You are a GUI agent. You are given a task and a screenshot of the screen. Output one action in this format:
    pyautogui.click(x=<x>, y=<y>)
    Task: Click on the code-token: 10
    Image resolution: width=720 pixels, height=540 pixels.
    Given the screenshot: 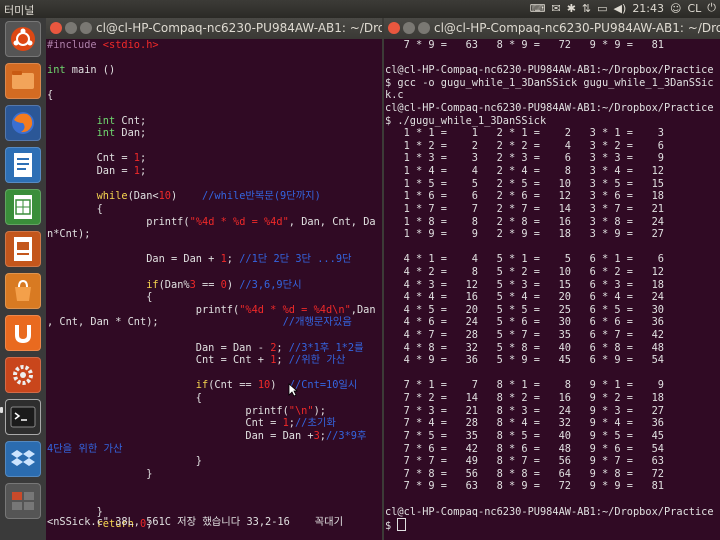 What is the action you would take?
    pyautogui.click(x=264, y=385)
    